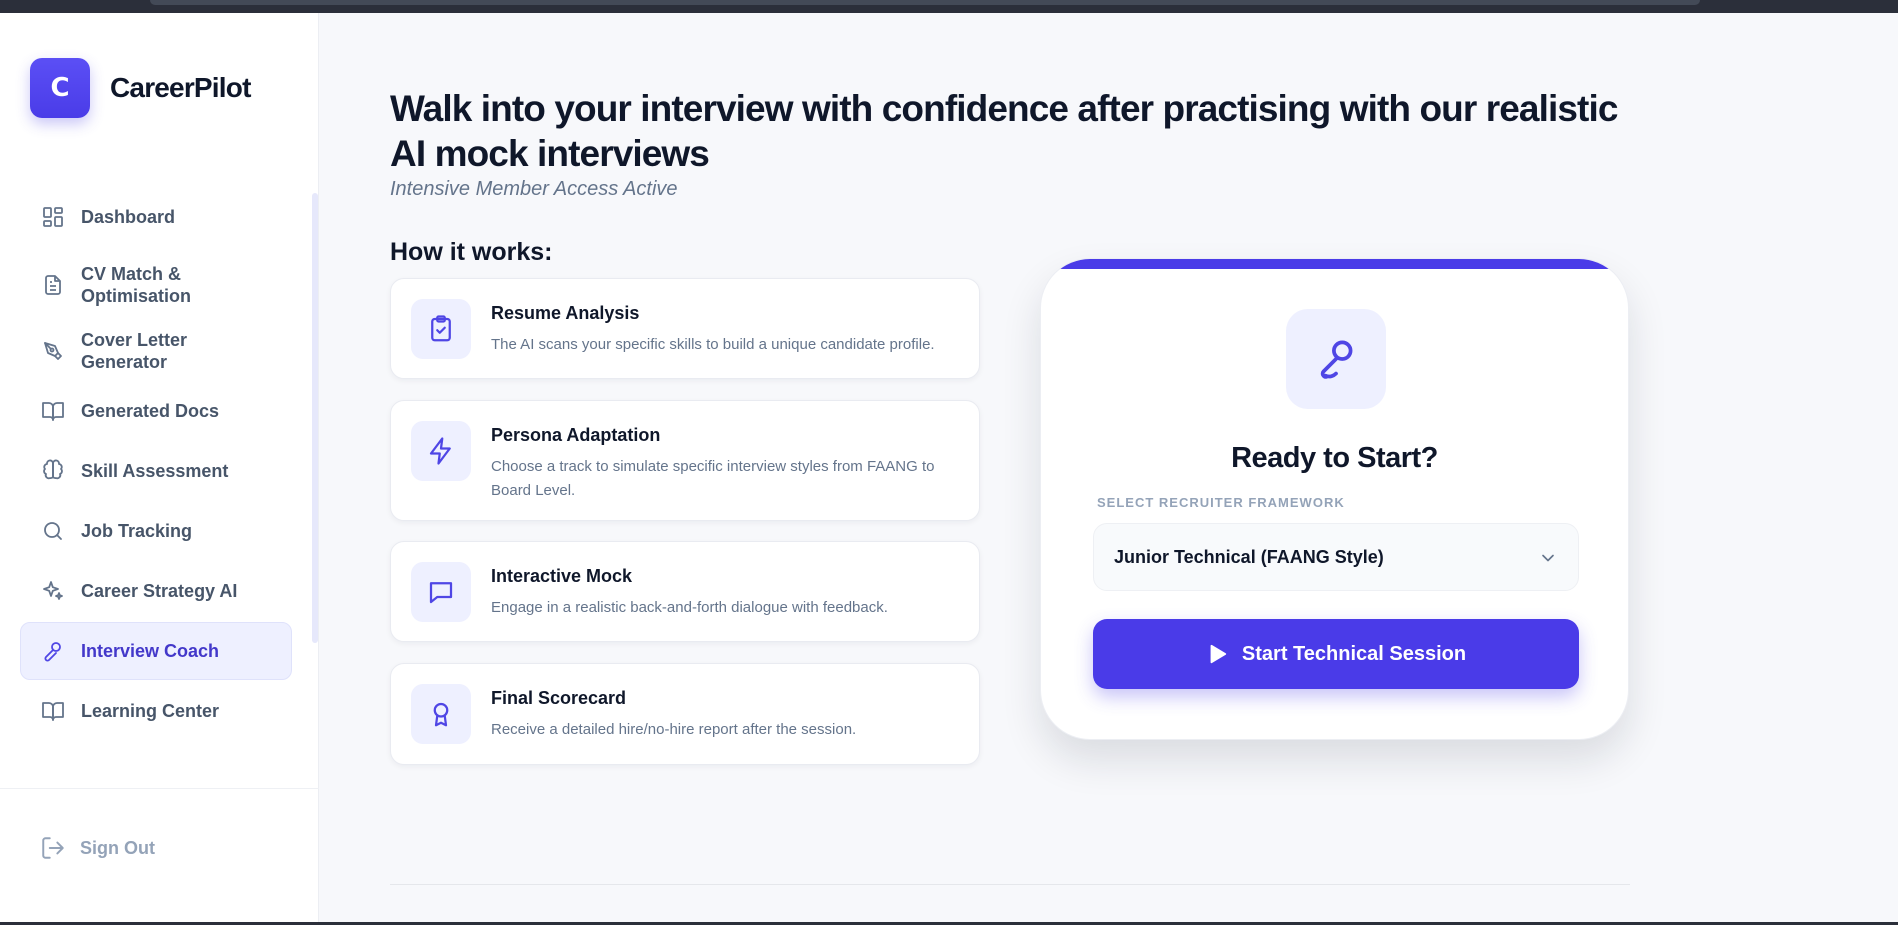  Describe the element at coordinates (1221, 502) in the screenshot. I see `framework-select-label: SELECT RECRUITER FRAMEWORK` at that location.